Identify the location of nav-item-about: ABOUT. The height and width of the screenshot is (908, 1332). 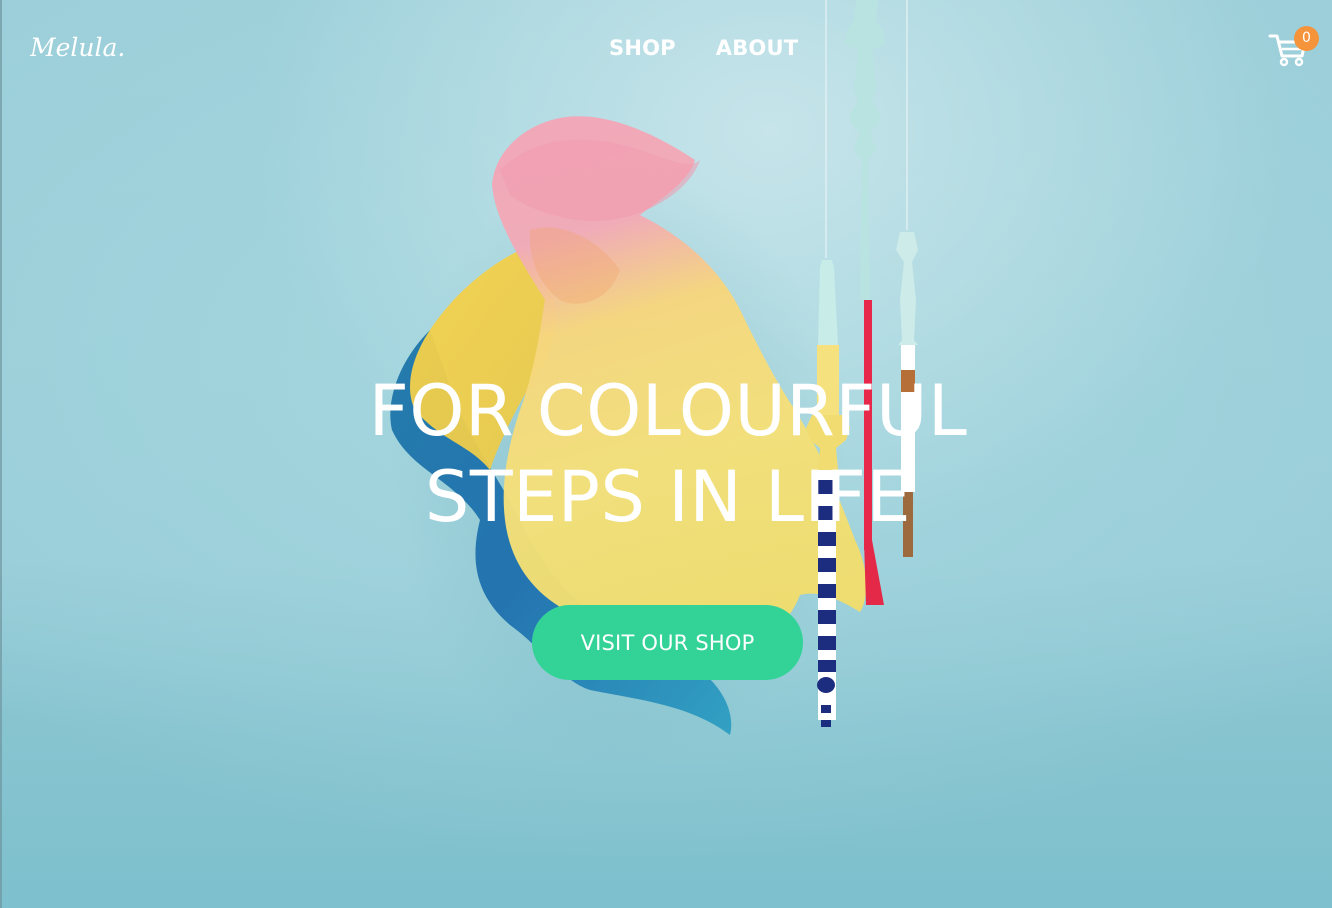
(757, 48).